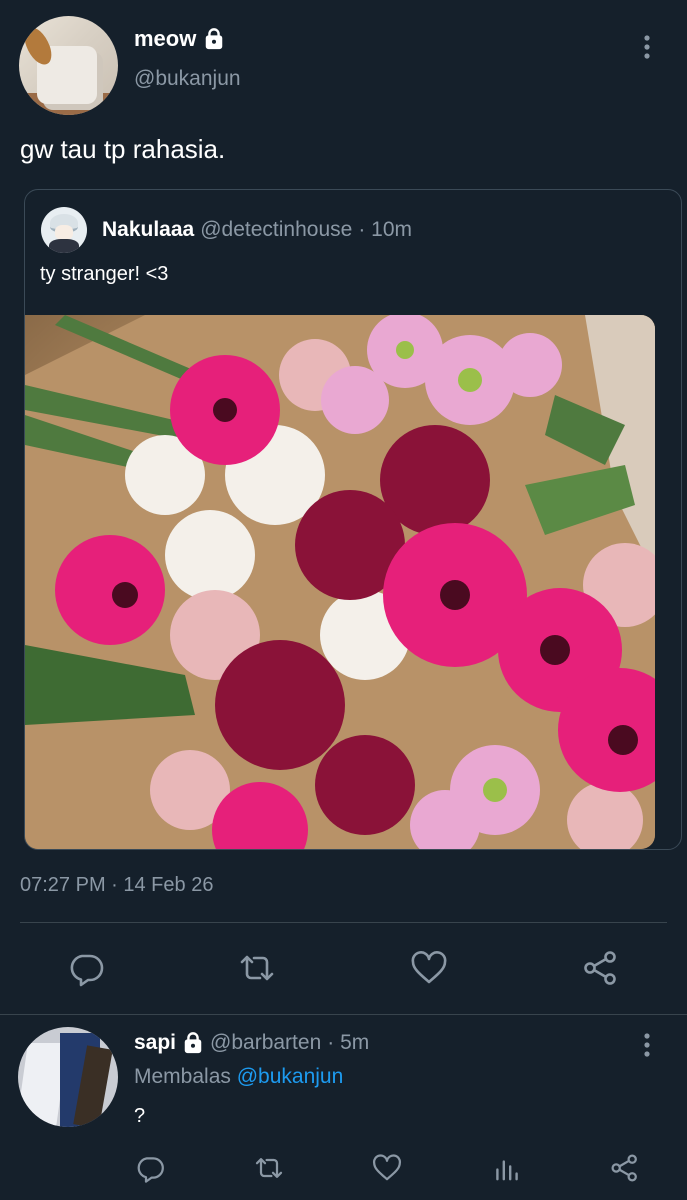  I want to click on reply-share-button, so click(625, 1168).